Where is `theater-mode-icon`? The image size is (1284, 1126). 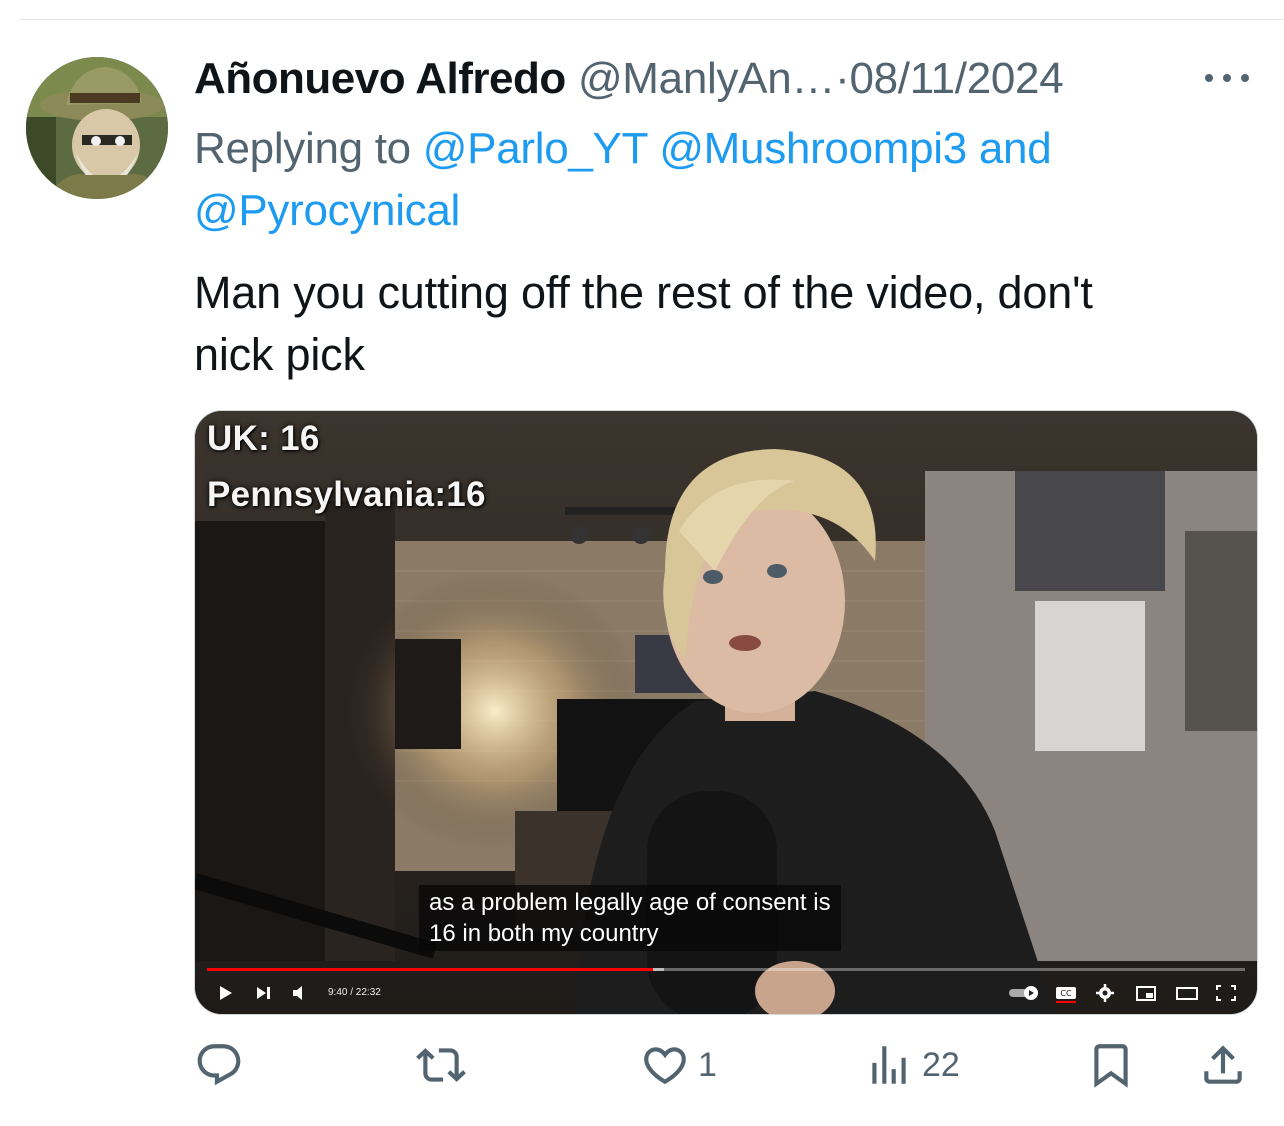 theater-mode-icon is located at coordinates (1187, 993).